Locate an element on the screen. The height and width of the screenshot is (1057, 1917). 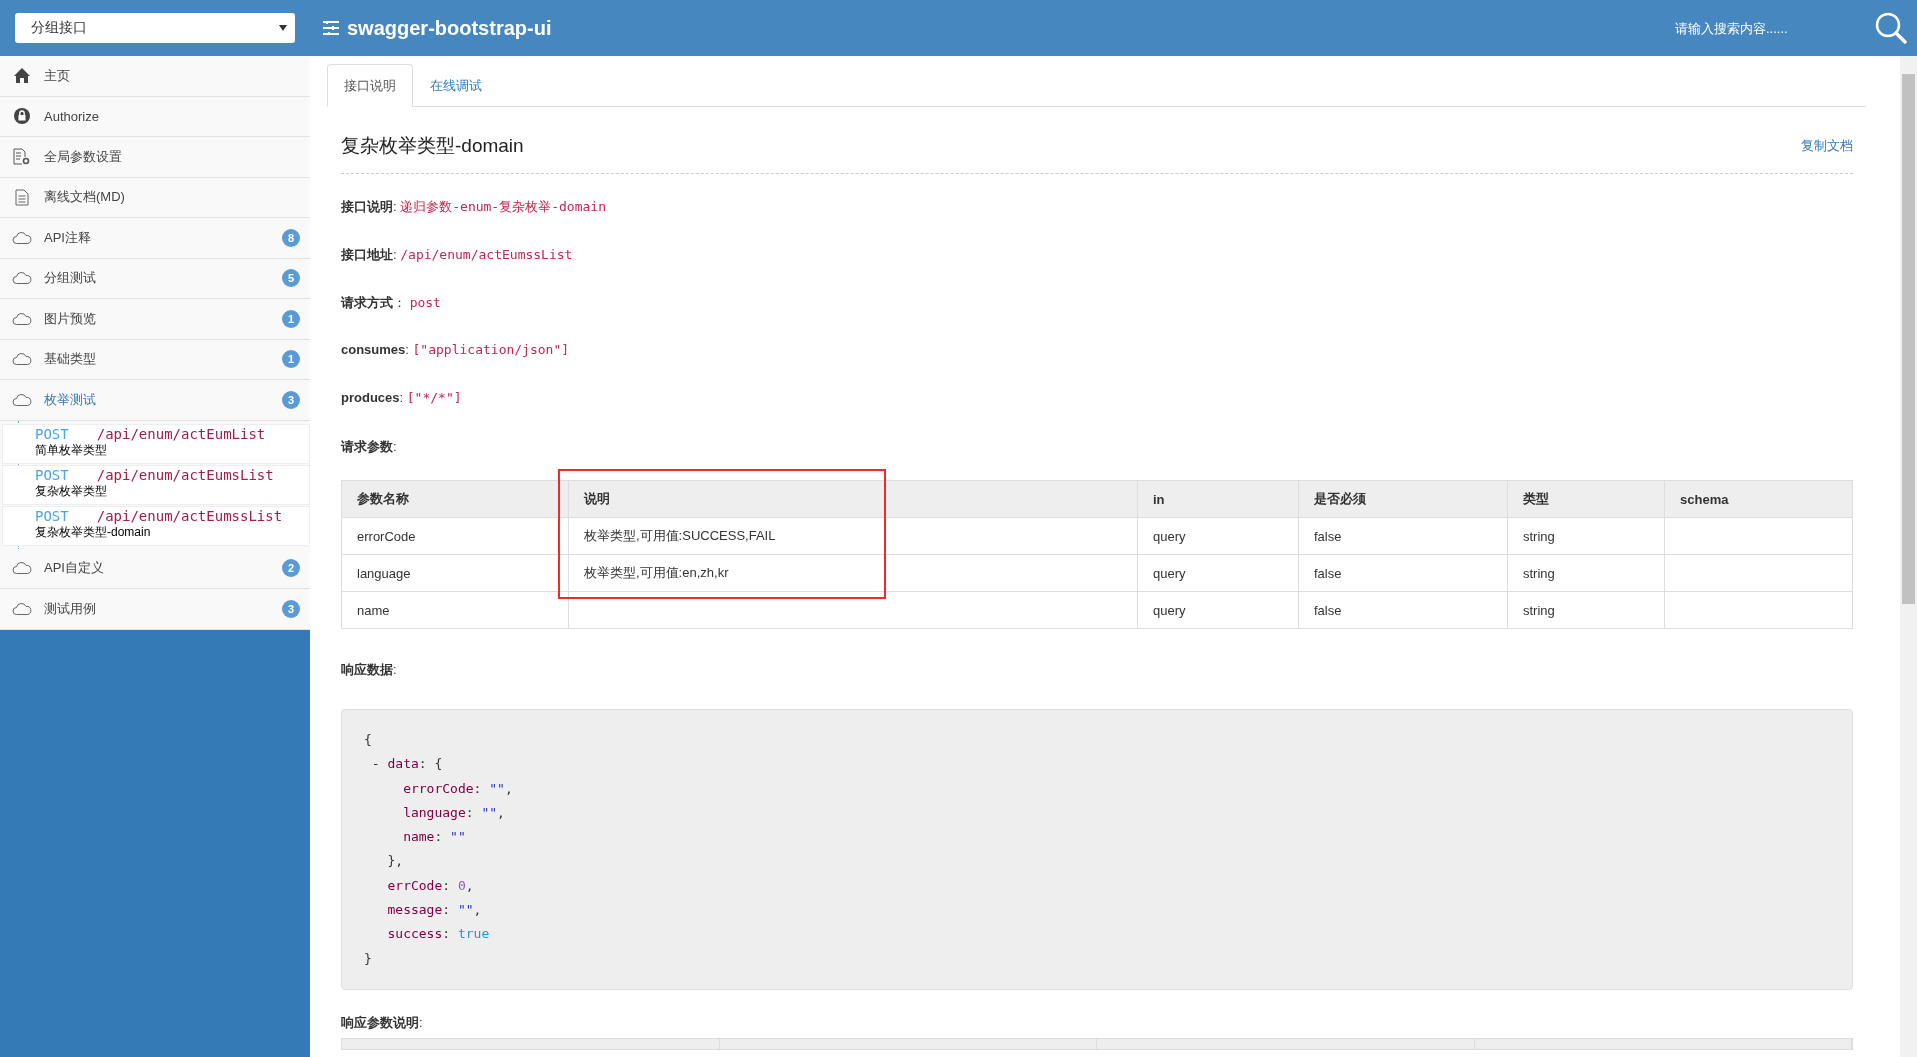
table-cell: name is located at coordinates (455, 610).